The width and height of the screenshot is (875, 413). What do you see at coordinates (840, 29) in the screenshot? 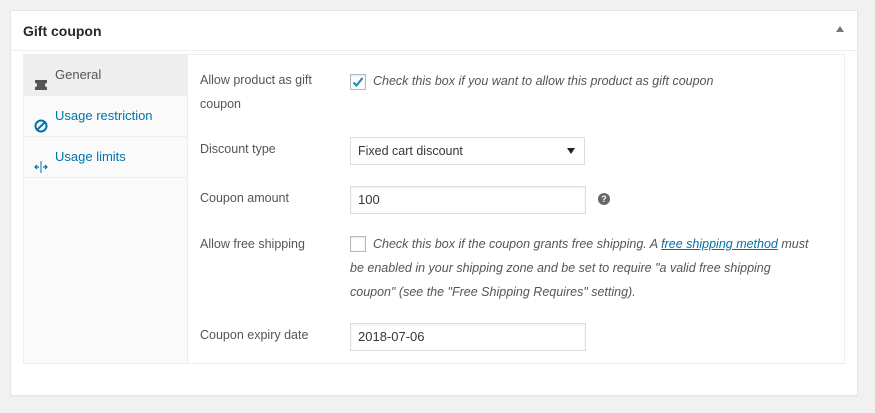
I see `collapse-toggle-icon` at bounding box center [840, 29].